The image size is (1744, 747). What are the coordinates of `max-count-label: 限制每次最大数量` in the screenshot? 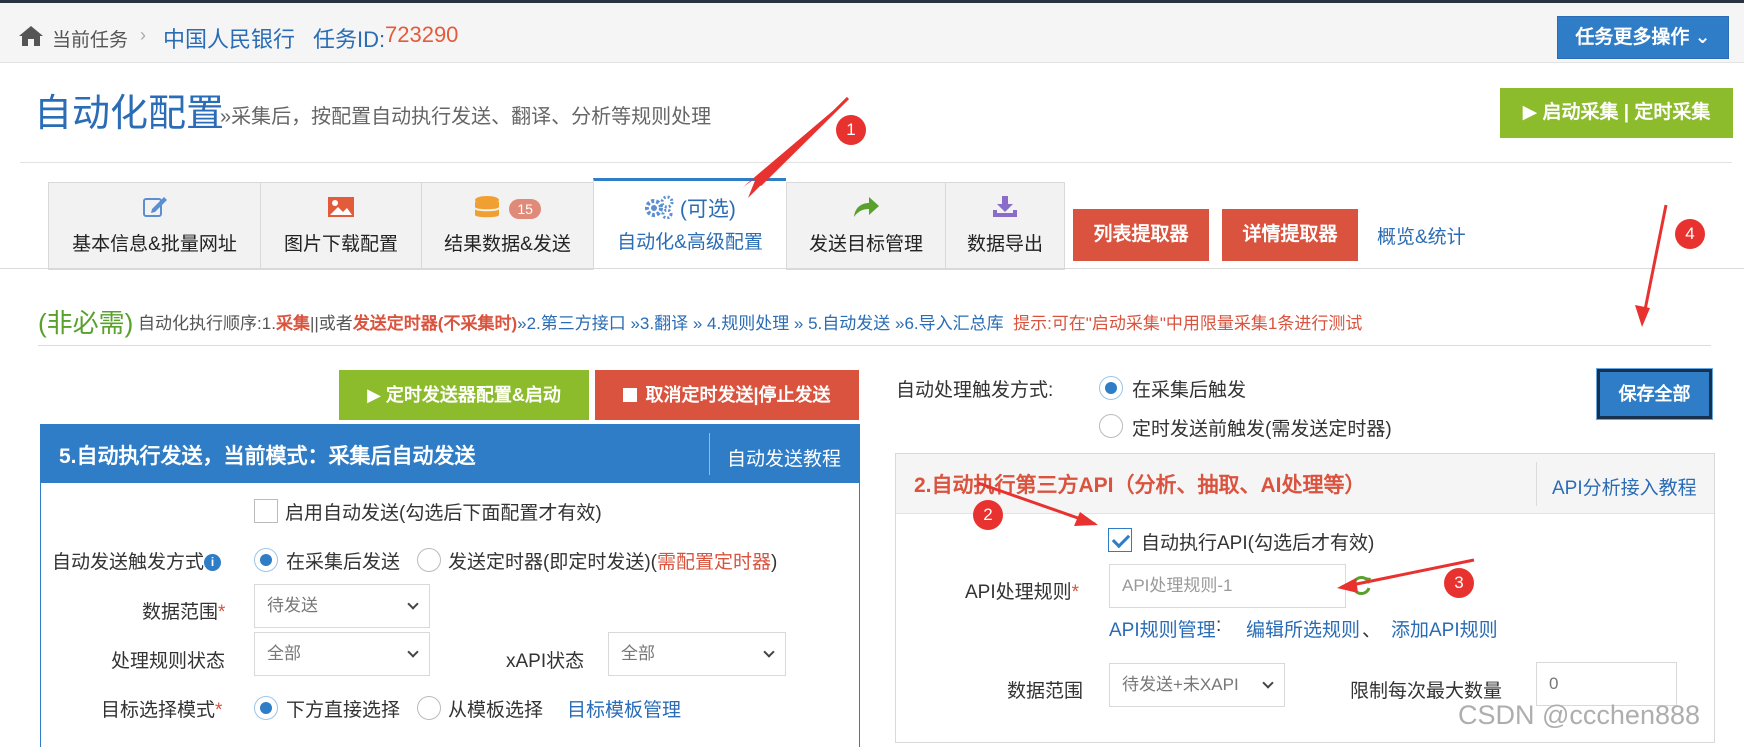 It's located at (1426, 691).